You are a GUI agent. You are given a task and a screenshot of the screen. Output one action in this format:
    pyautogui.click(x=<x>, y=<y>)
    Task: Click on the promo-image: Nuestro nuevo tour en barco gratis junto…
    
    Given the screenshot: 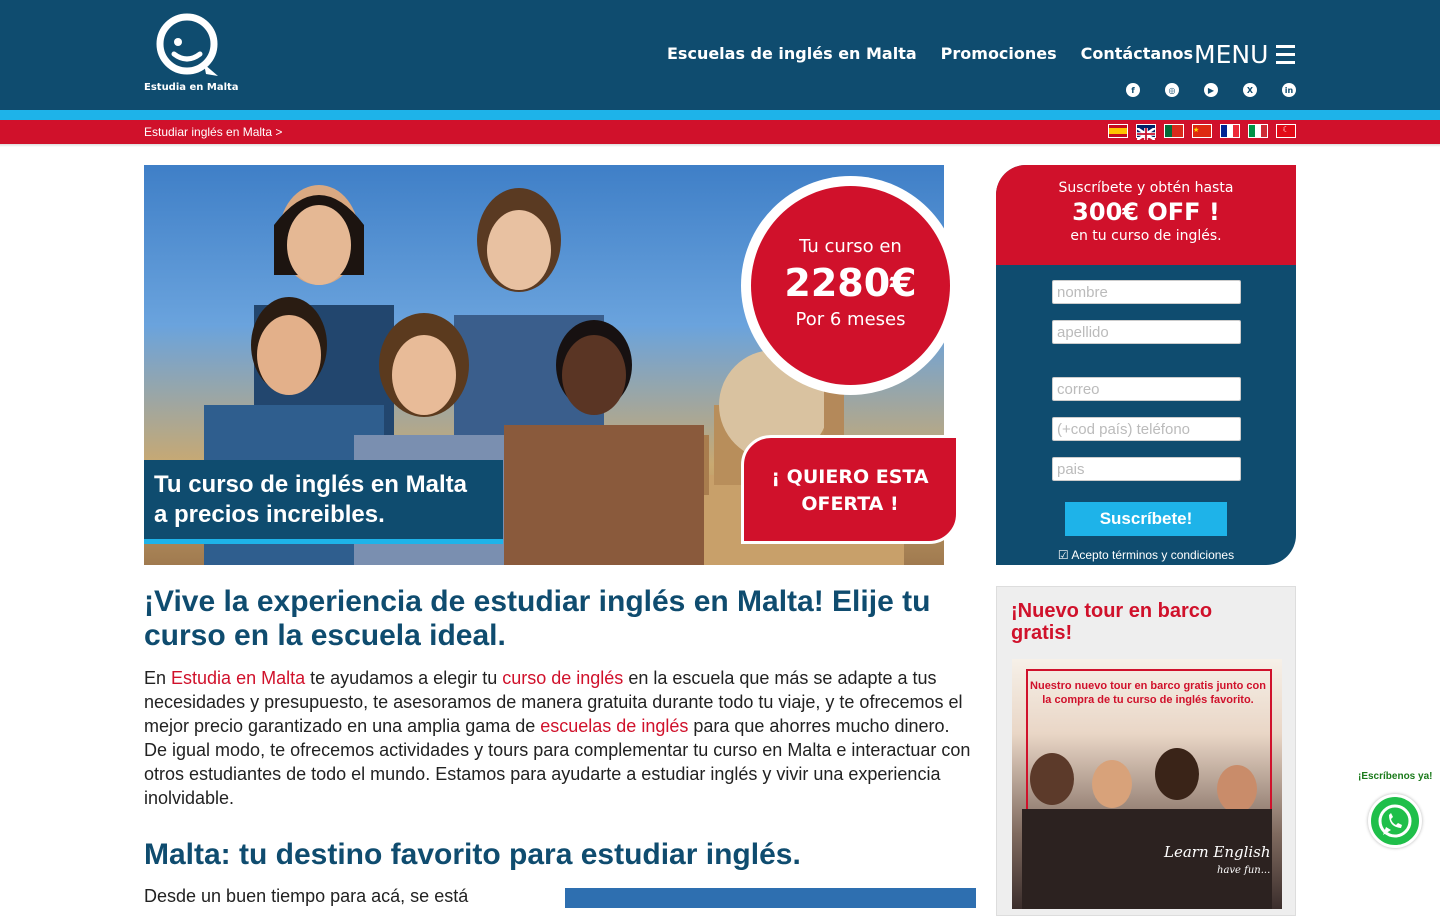 What is the action you would take?
    pyautogui.click(x=1147, y=784)
    